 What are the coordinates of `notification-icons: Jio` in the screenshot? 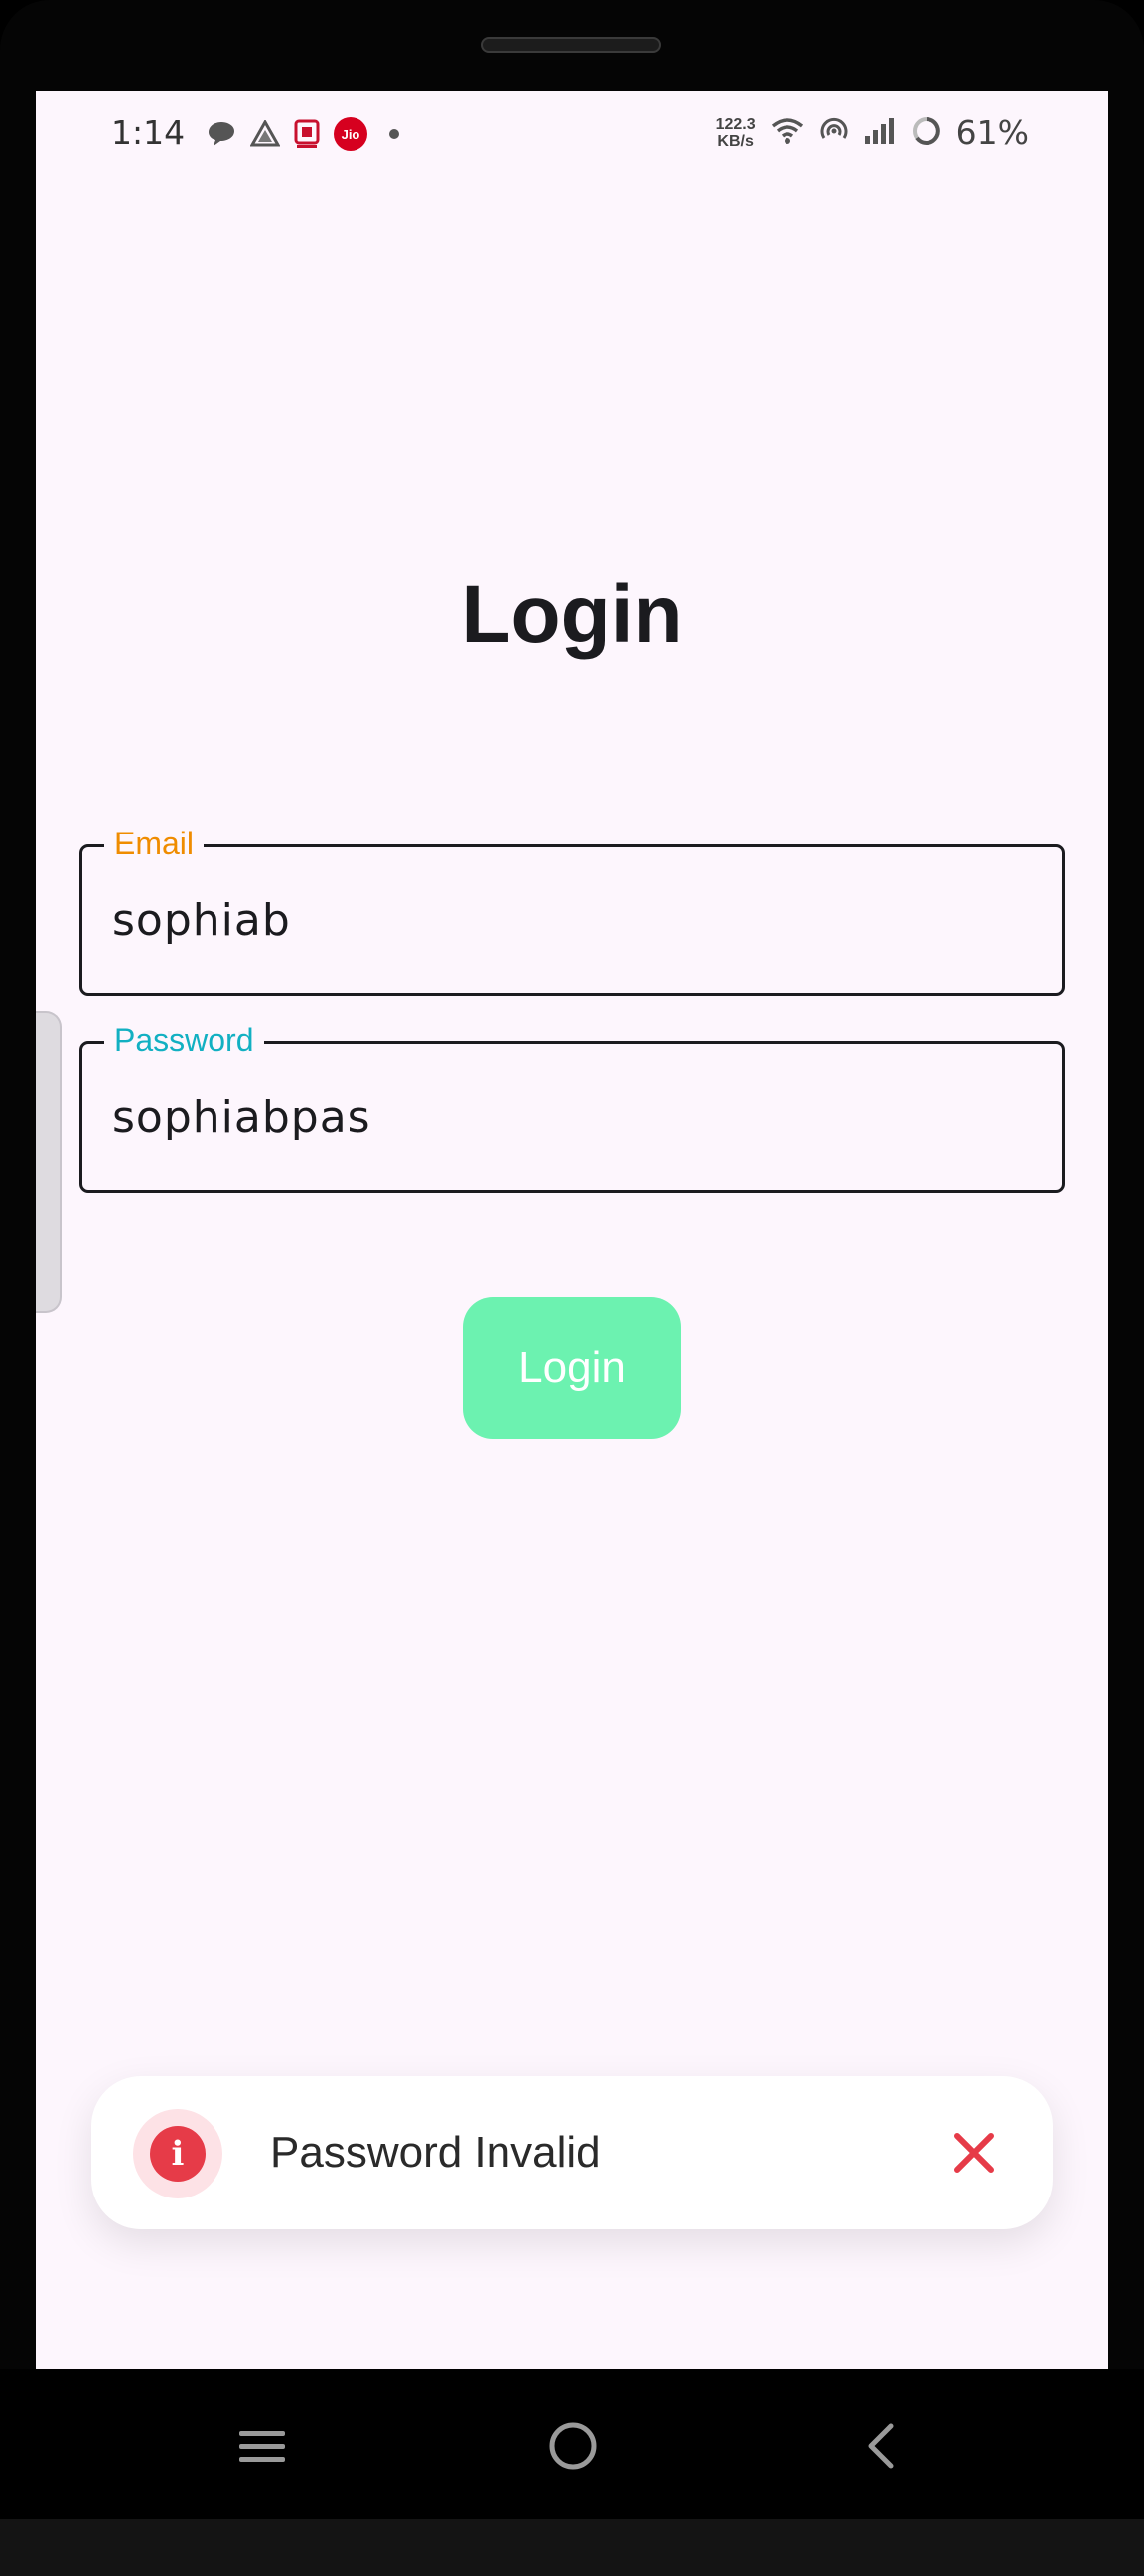 It's located at (303, 134).